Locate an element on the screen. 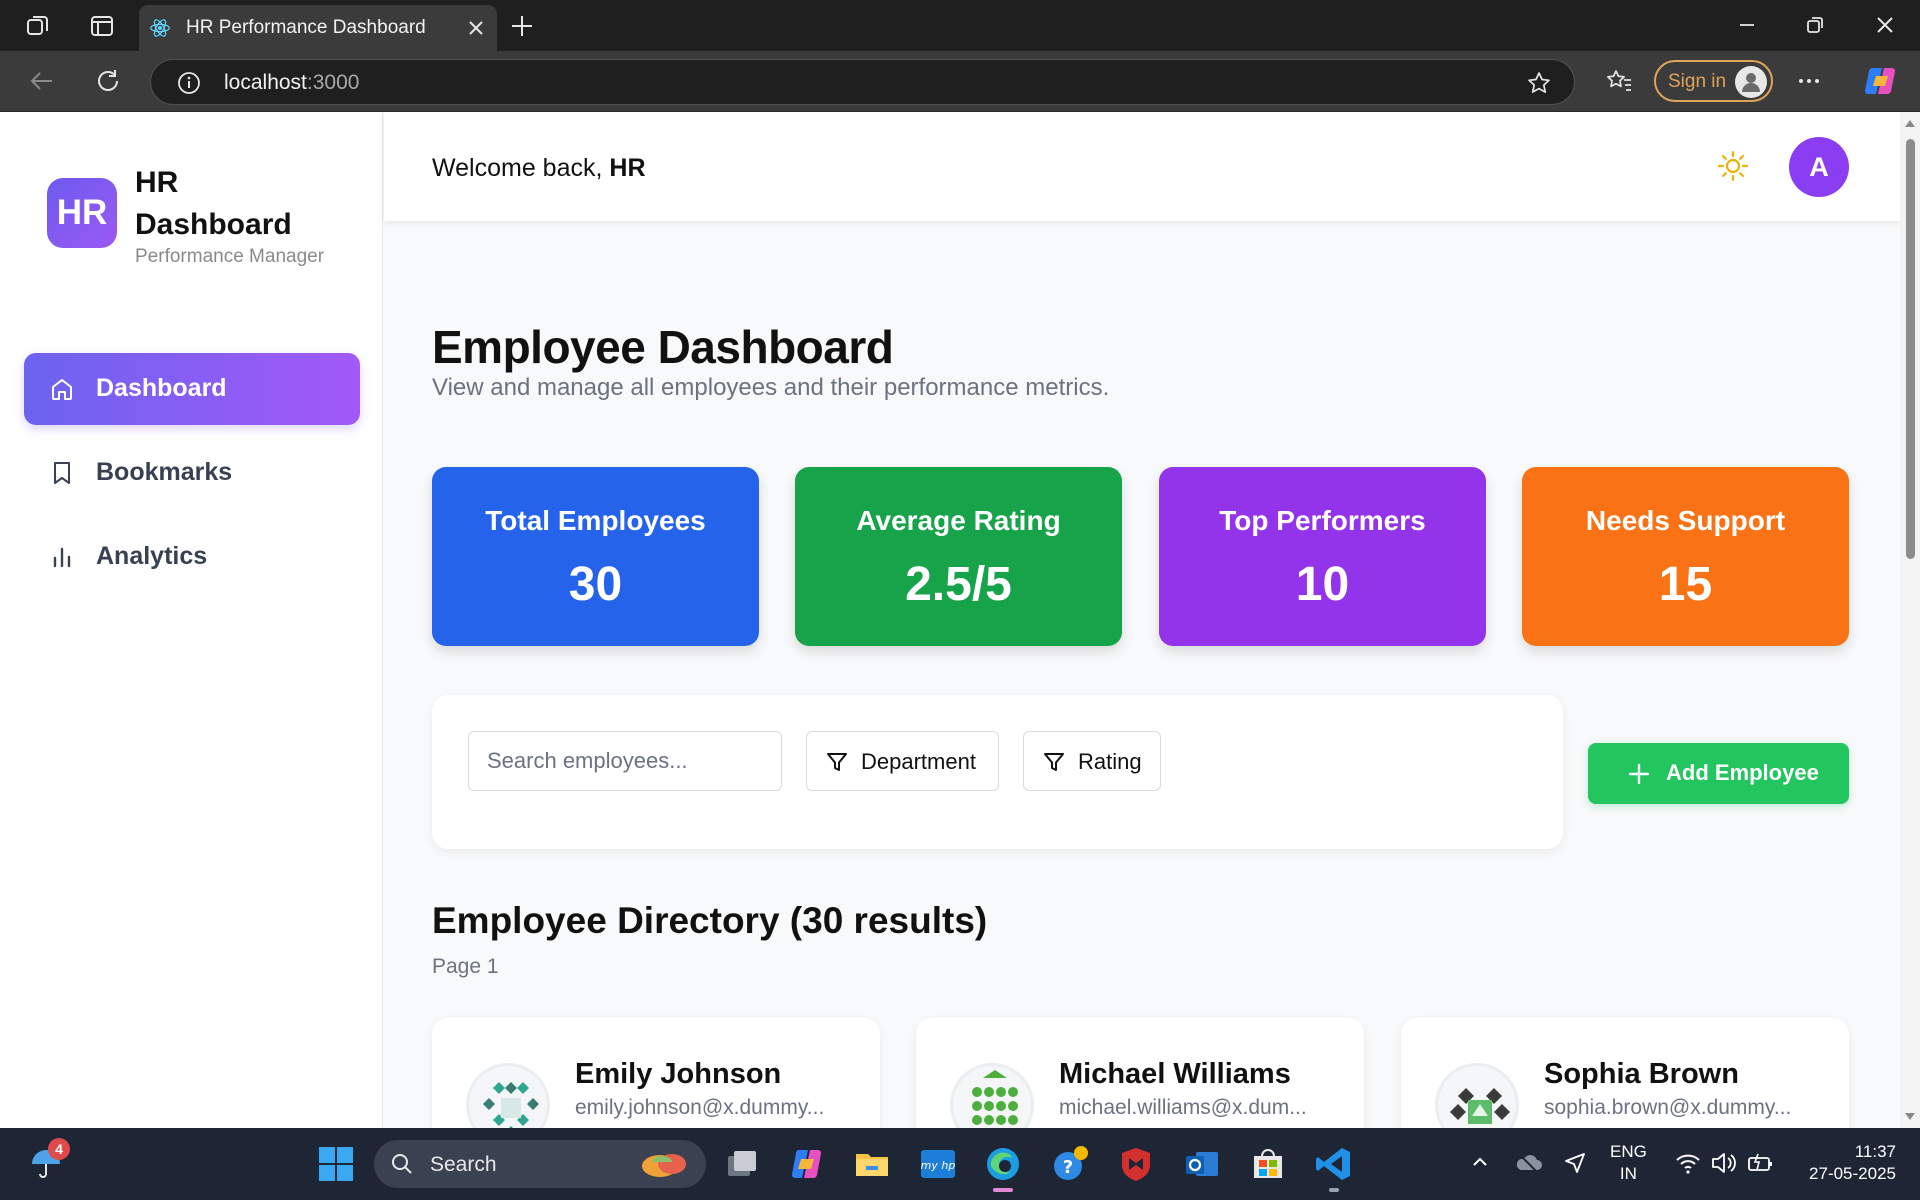  filter-label: Rating is located at coordinates (1110, 761).